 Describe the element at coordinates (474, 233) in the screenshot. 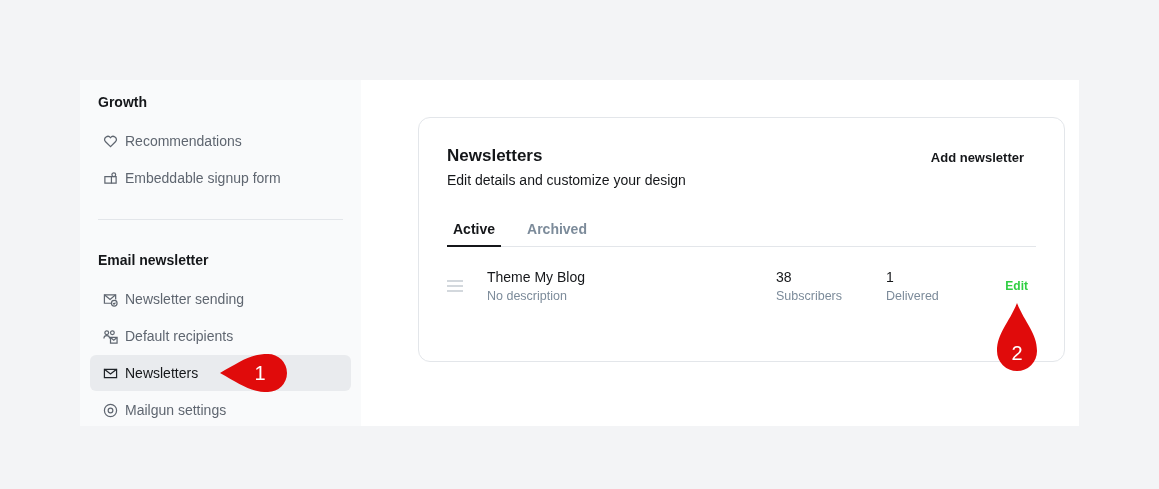

I see `tab: Active` at that location.